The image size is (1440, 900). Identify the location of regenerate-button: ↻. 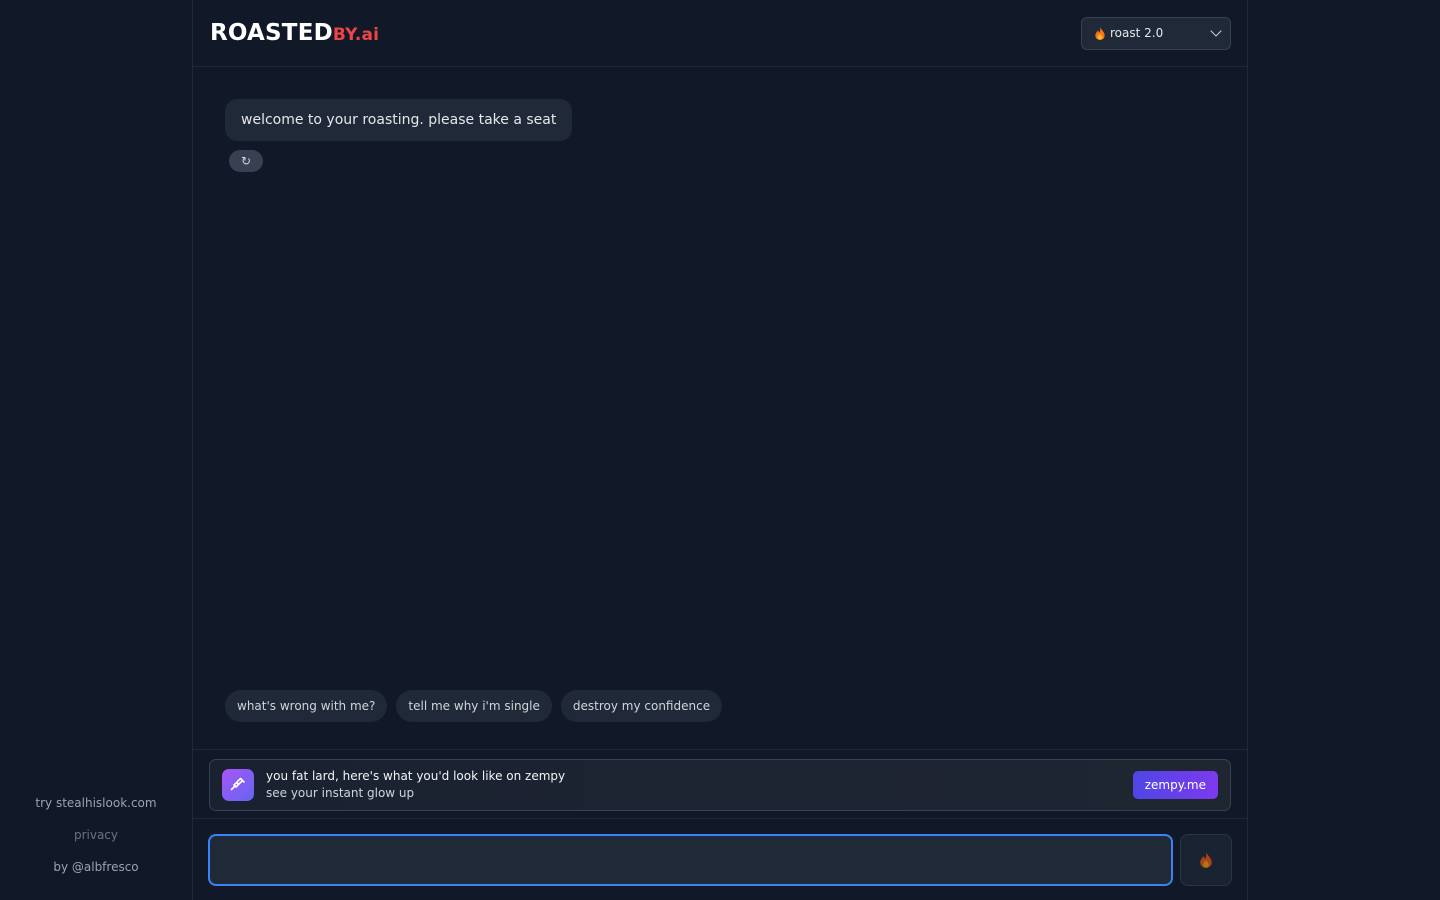
(246, 161).